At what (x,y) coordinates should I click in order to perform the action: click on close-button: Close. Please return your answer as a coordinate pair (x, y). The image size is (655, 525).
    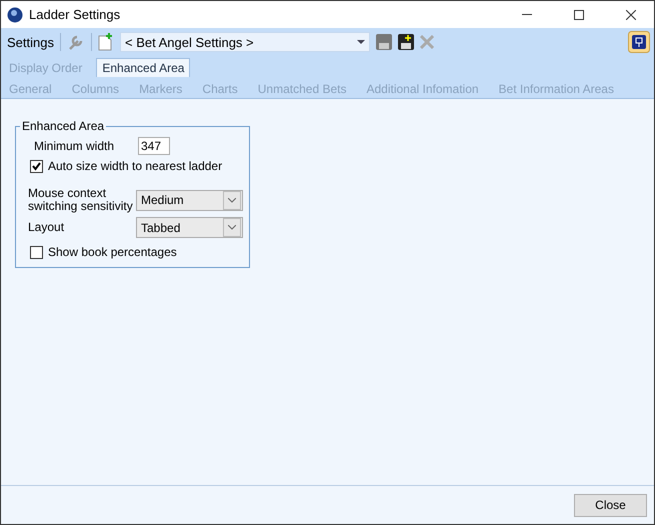
    Looking at the image, I should click on (610, 505).